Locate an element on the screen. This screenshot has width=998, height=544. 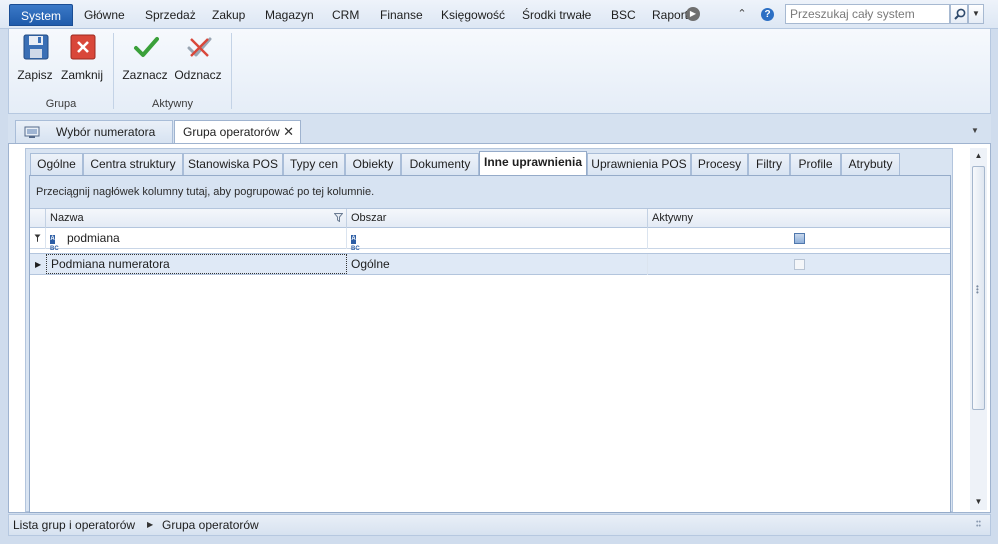
menu-bsc: BSC is located at coordinates (623, 15).